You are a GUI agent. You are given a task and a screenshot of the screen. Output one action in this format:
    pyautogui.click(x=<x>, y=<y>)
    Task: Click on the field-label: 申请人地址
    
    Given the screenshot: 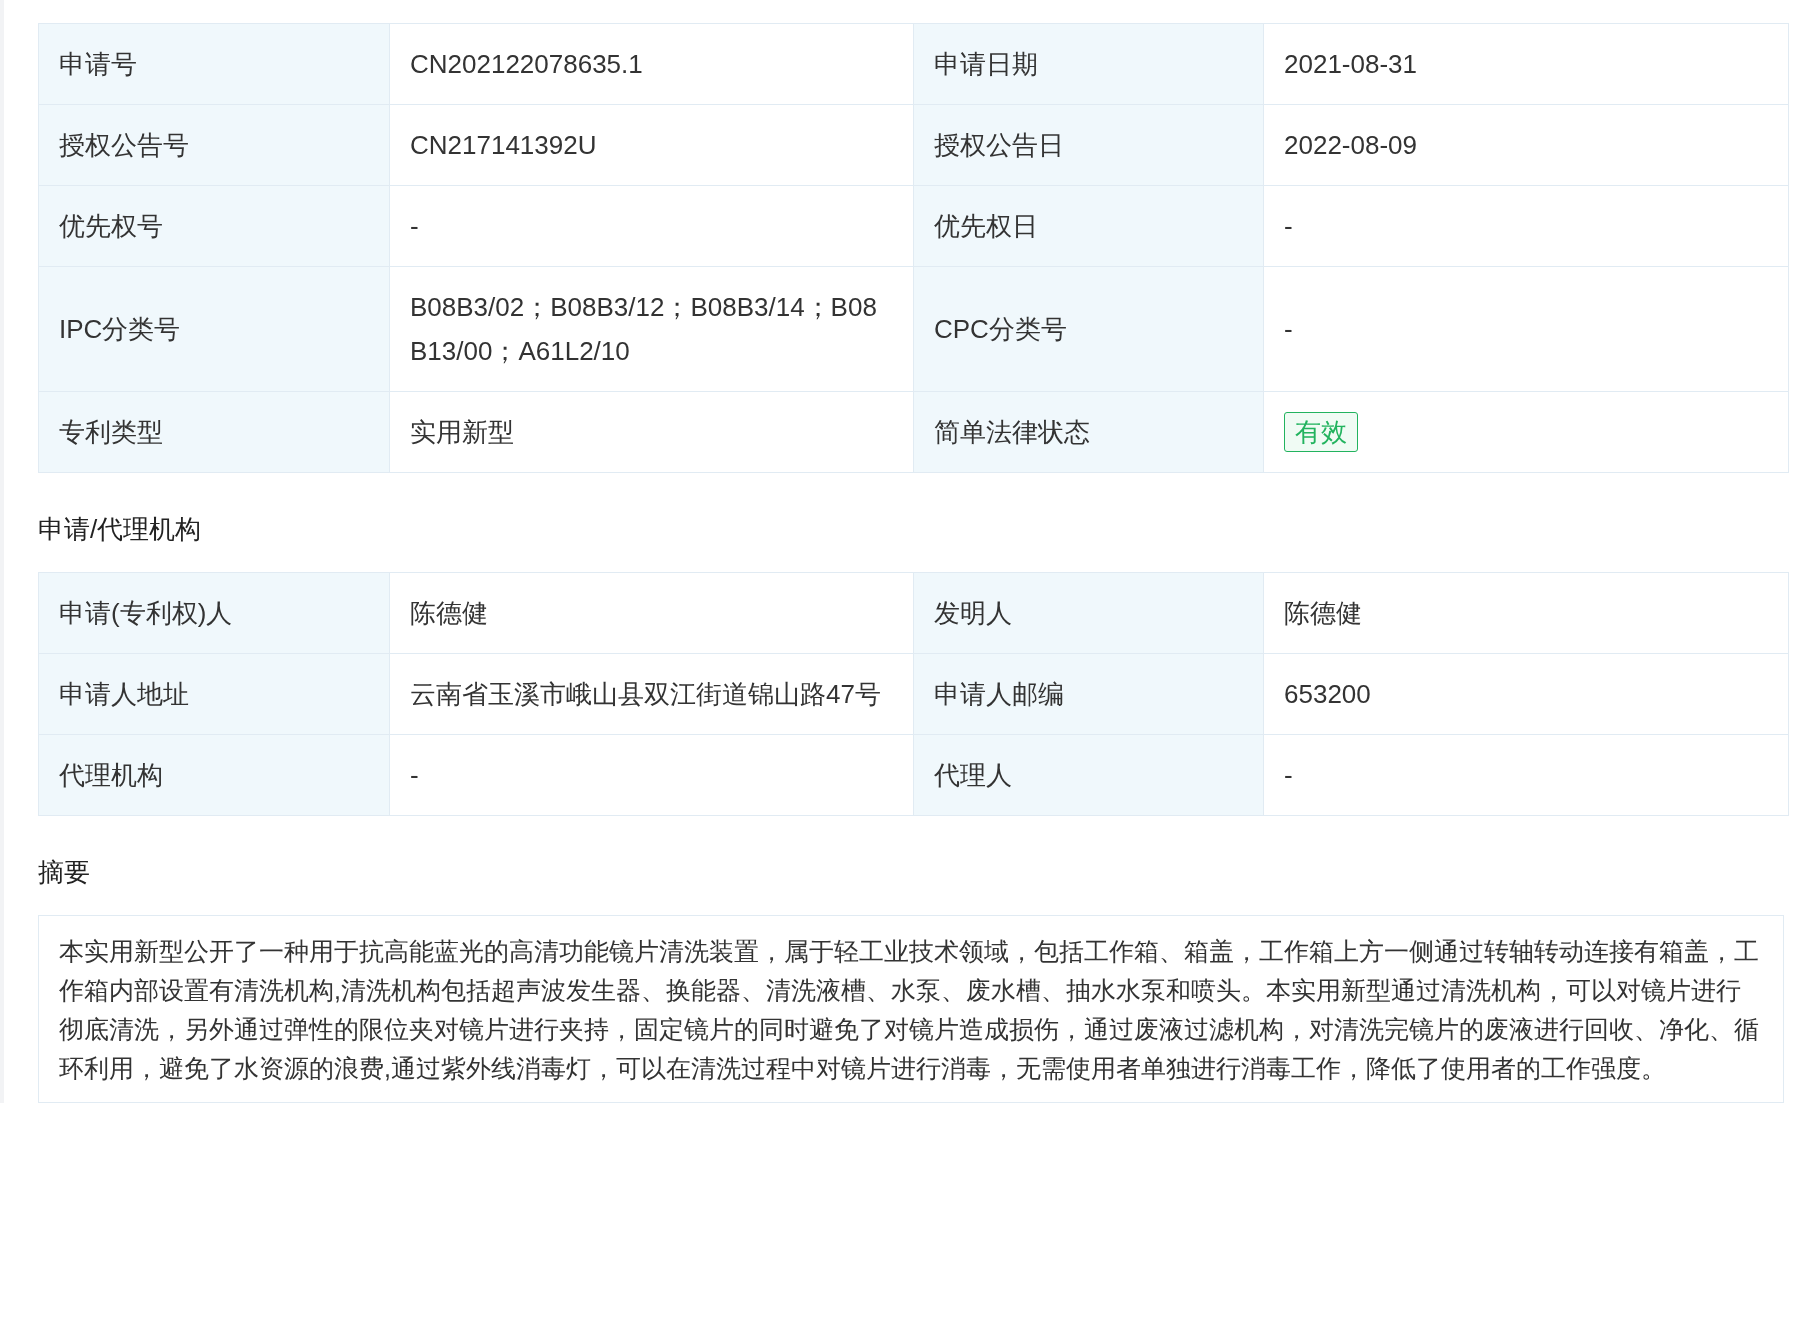 What is the action you would take?
    pyautogui.click(x=214, y=694)
    